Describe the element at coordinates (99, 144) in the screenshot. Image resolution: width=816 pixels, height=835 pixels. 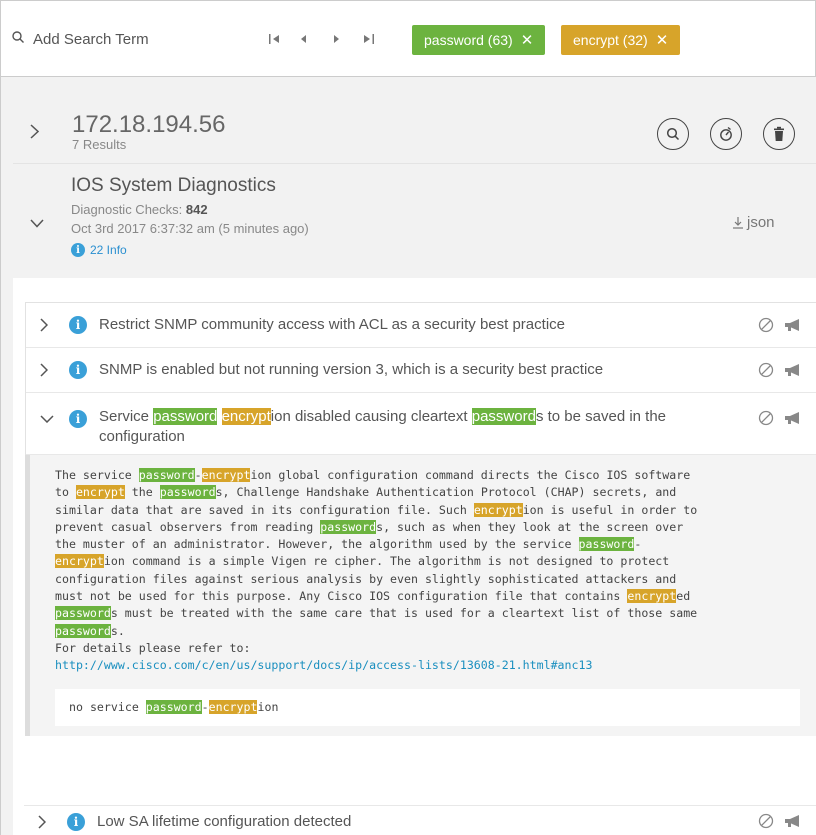
I see `host-results-count: 7 Results` at that location.